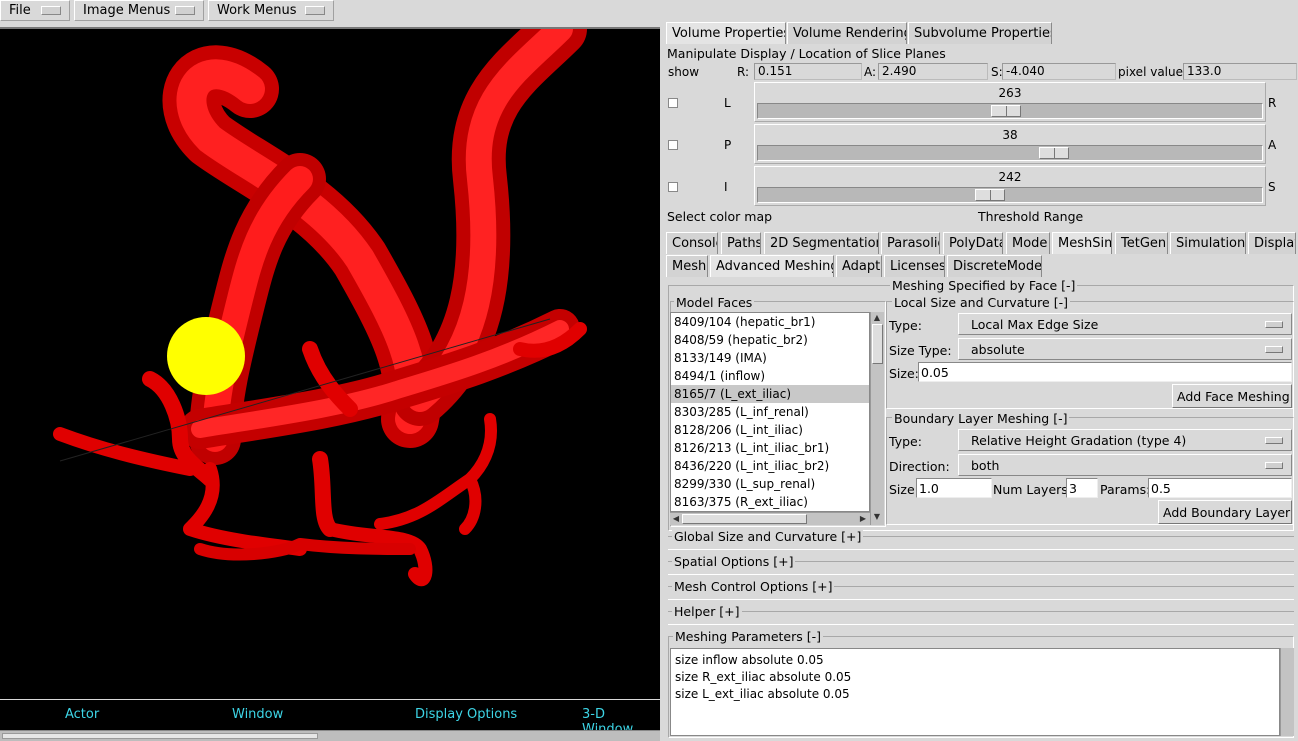 This screenshot has width=1298, height=741. I want to click on add-face-meshing-button: Add Face Meshing, so click(1232, 396).